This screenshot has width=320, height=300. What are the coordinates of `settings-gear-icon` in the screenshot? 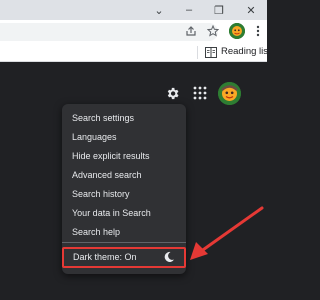 It's located at (172, 93).